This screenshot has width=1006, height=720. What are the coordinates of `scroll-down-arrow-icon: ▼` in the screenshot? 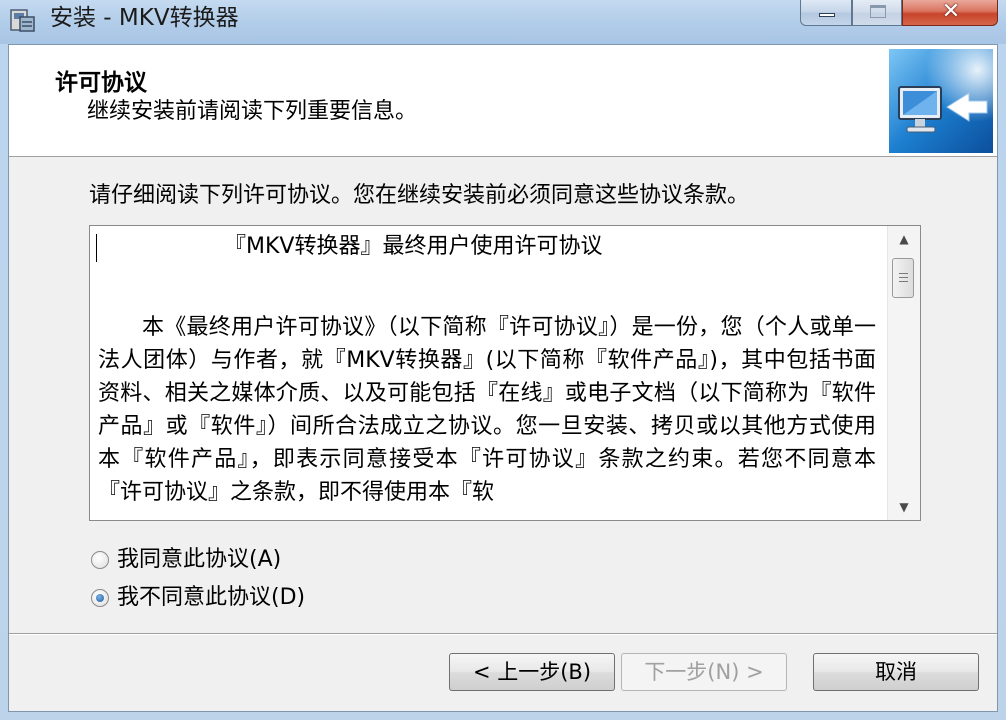 It's located at (904, 507).